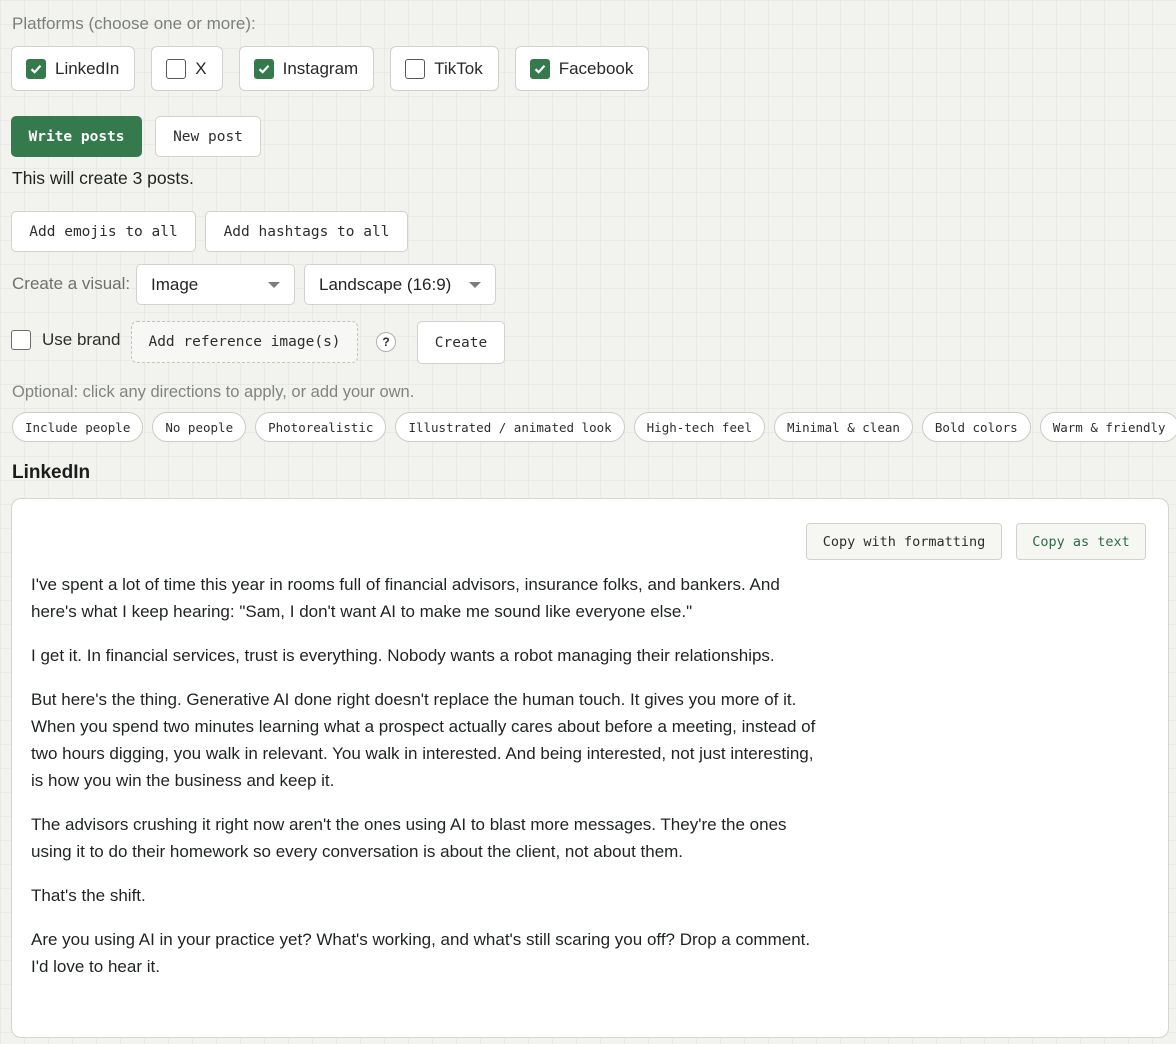 The width and height of the screenshot is (1176, 1044). What do you see at coordinates (321, 427) in the screenshot?
I see `direction-chip-photorealistic: Photorealistic` at bounding box center [321, 427].